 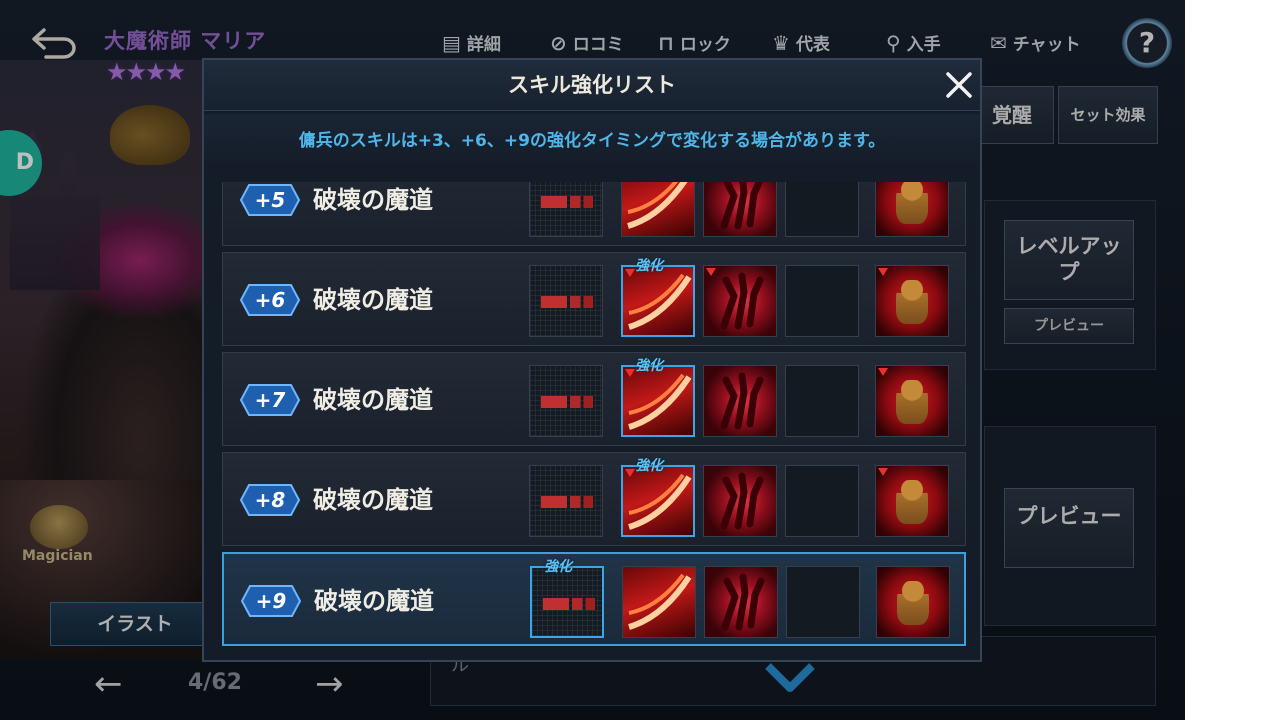 I want to click on skill-row: +7 破壊の魔道 強化, so click(x=594, y=399).